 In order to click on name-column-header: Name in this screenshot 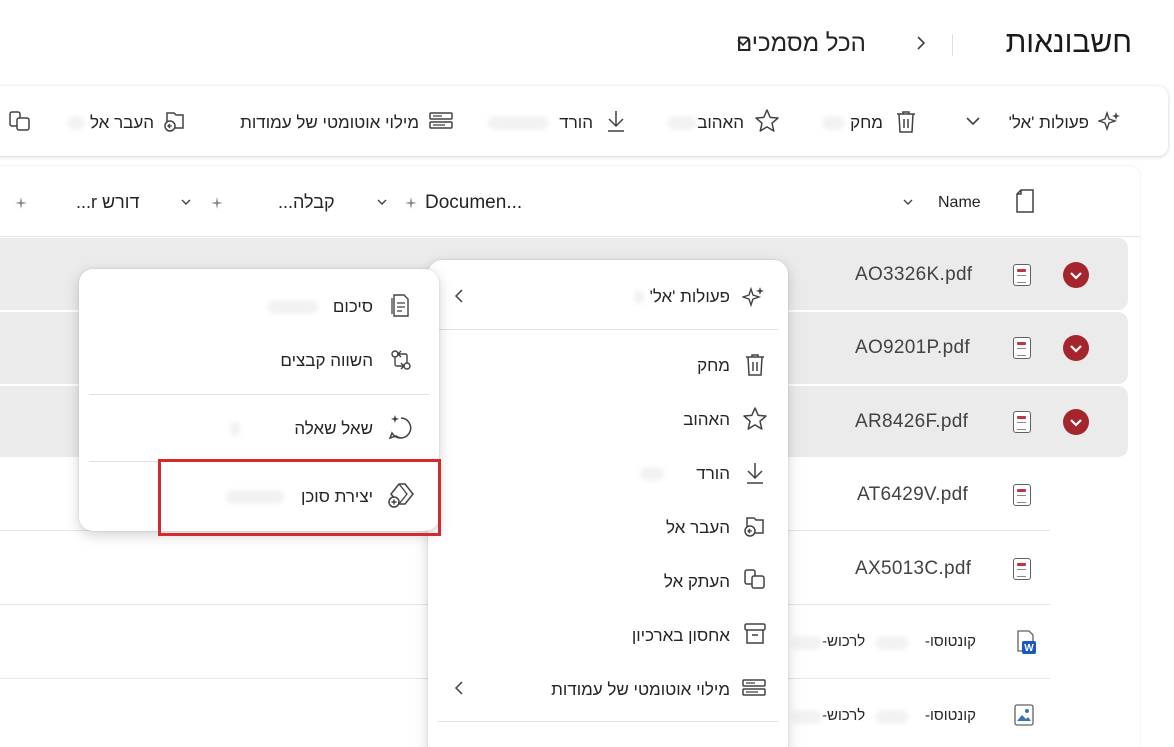, I will do `click(959, 203)`.